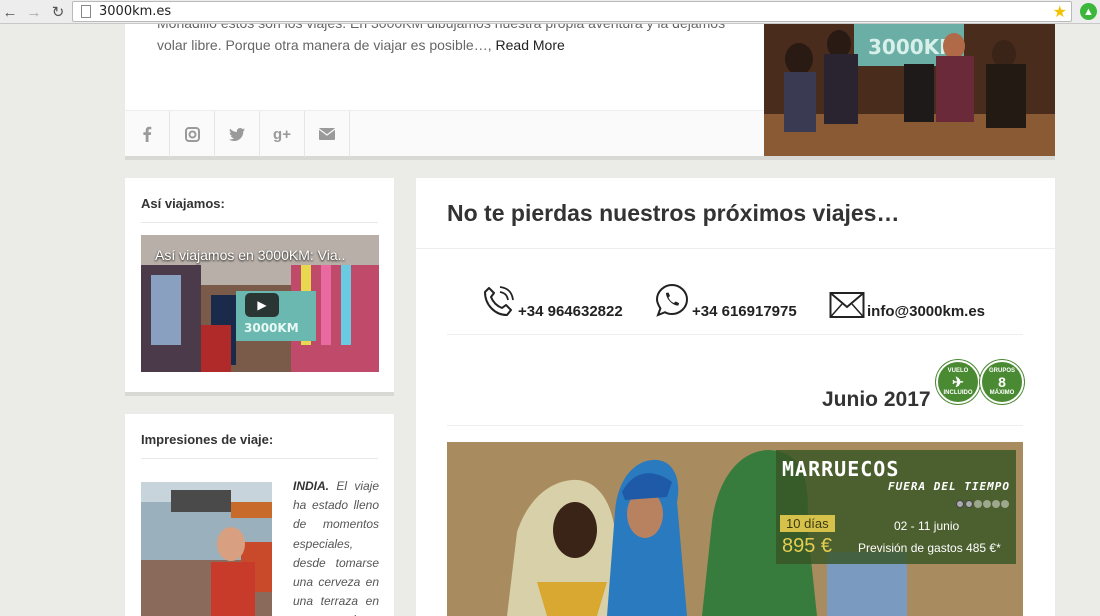  Describe the element at coordinates (982, 504) in the screenshot. I see `trip-rating-dots` at that location.